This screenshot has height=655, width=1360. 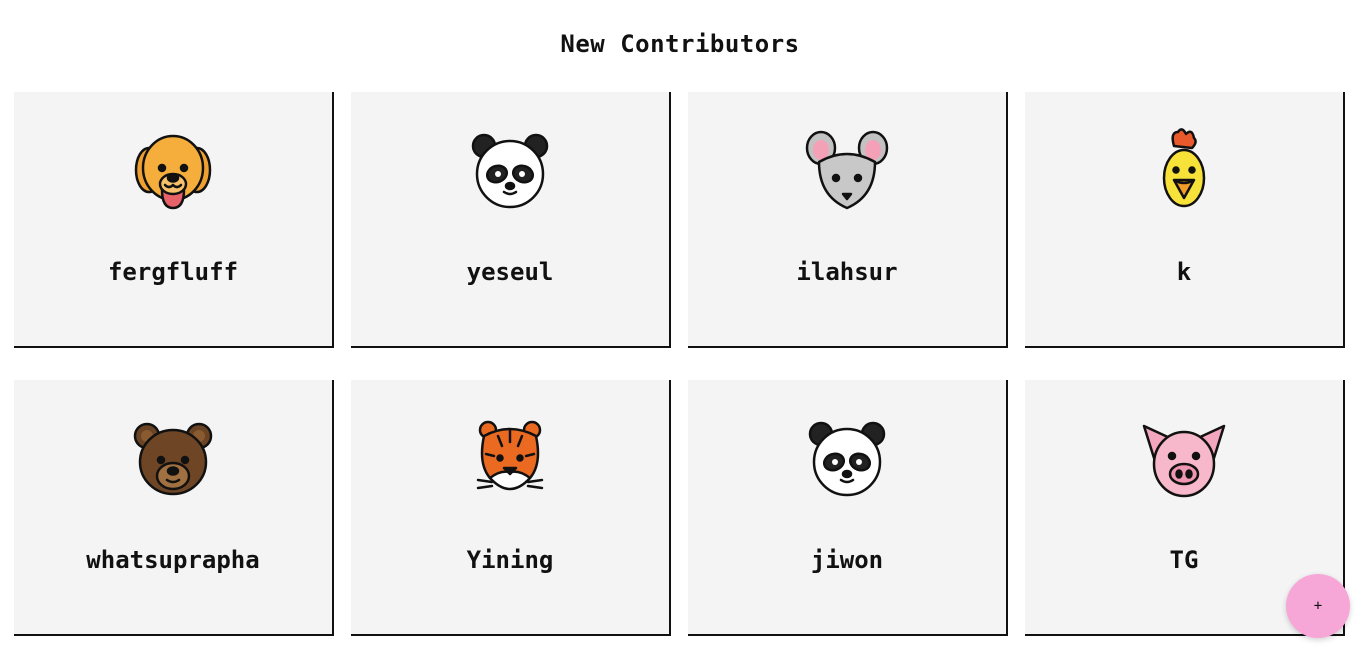 What do you see at coordinates (1318, 606) in the screenshot?
I see `add-button: +` at bounding box center [1318, 606].